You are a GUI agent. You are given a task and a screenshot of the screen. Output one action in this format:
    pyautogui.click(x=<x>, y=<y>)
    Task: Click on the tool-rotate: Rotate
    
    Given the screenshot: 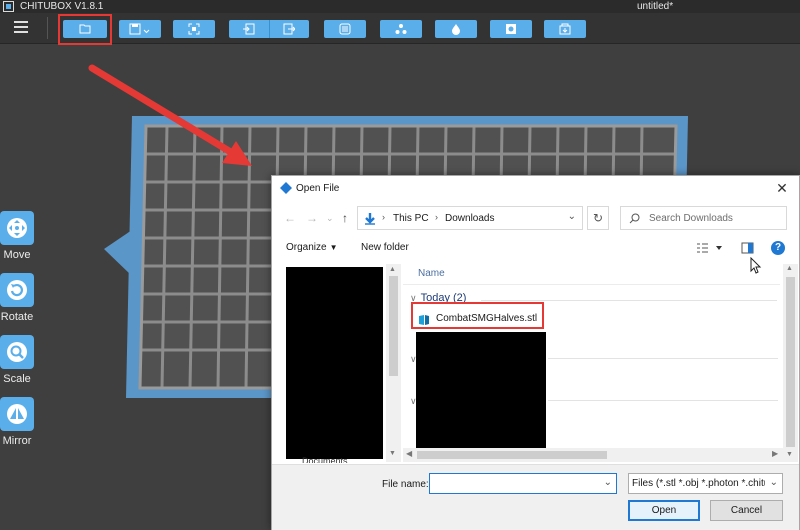 What is the action you would take?
    pyautogui.click(x=17, y=298)
    